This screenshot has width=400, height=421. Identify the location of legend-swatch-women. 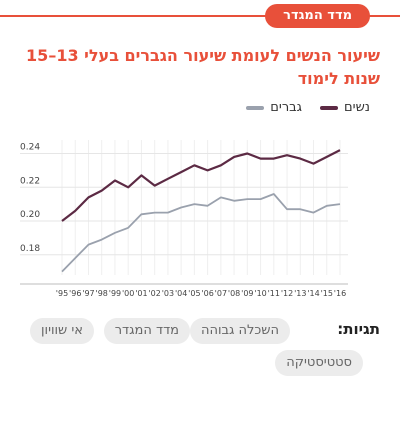
(329, 107).